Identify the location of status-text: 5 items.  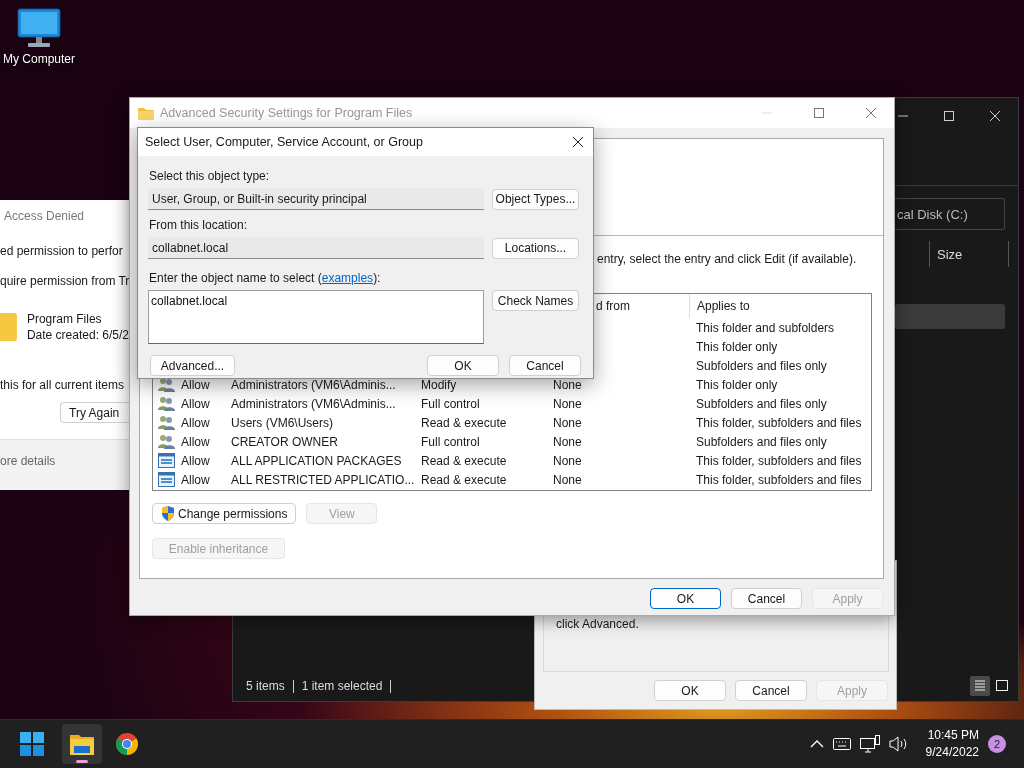
(265, 686).